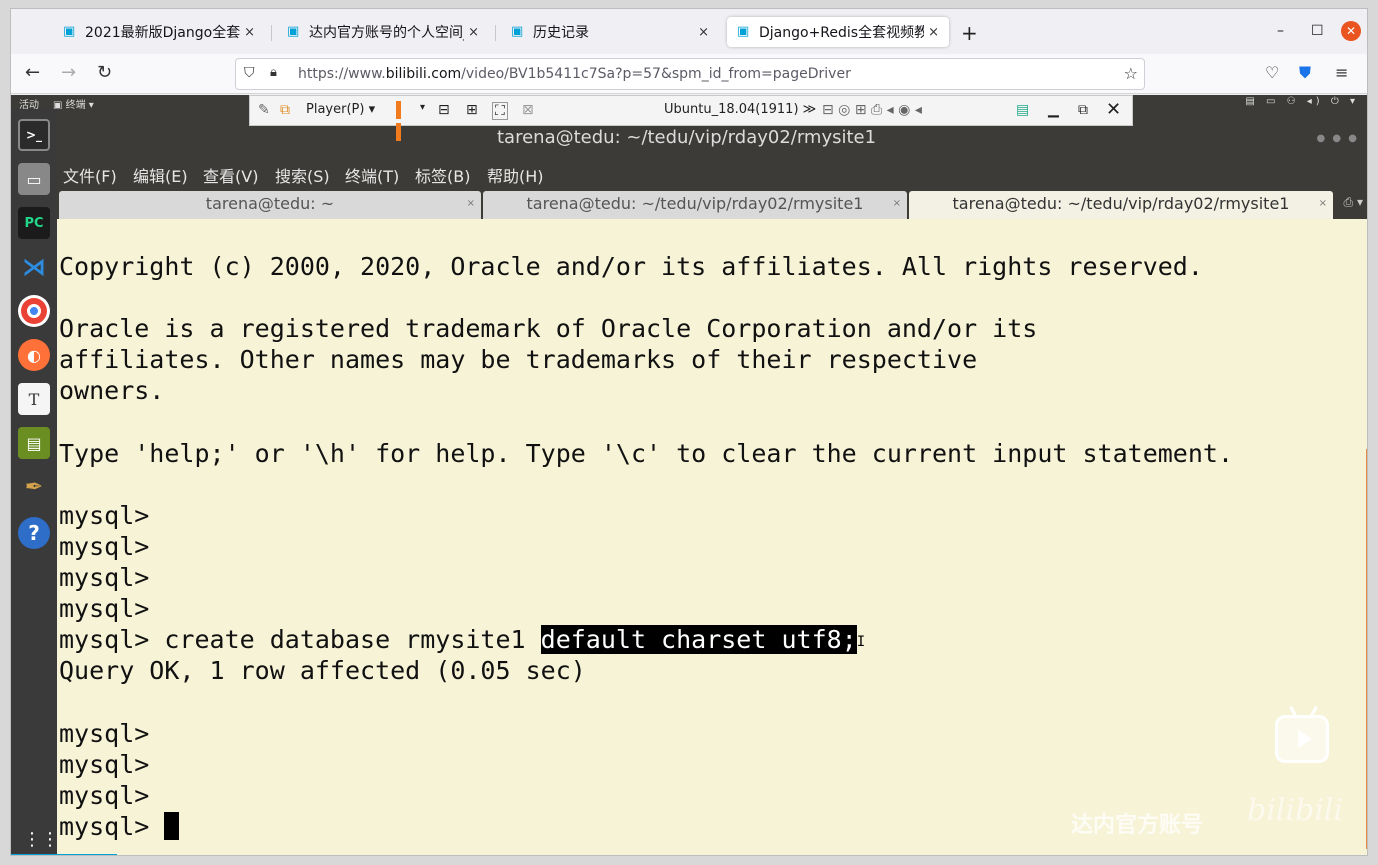  I want to click on notes-icon: ▤, so click(1022, 110).